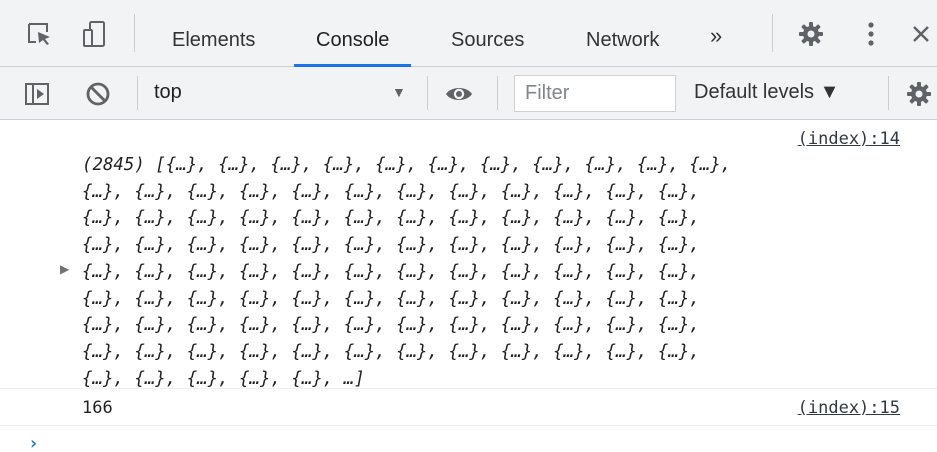 This screenshot has height=452, width=937. I want to click on more-vertical-icon, so click(871, 34).